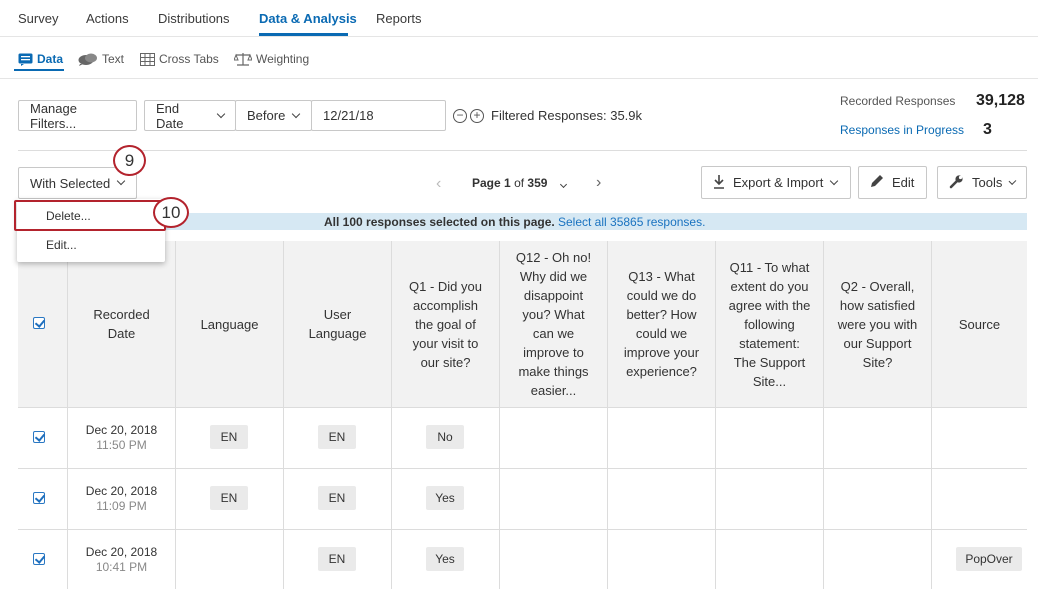  I want to click on time-text: 11:50 PM, so click(121, 445).